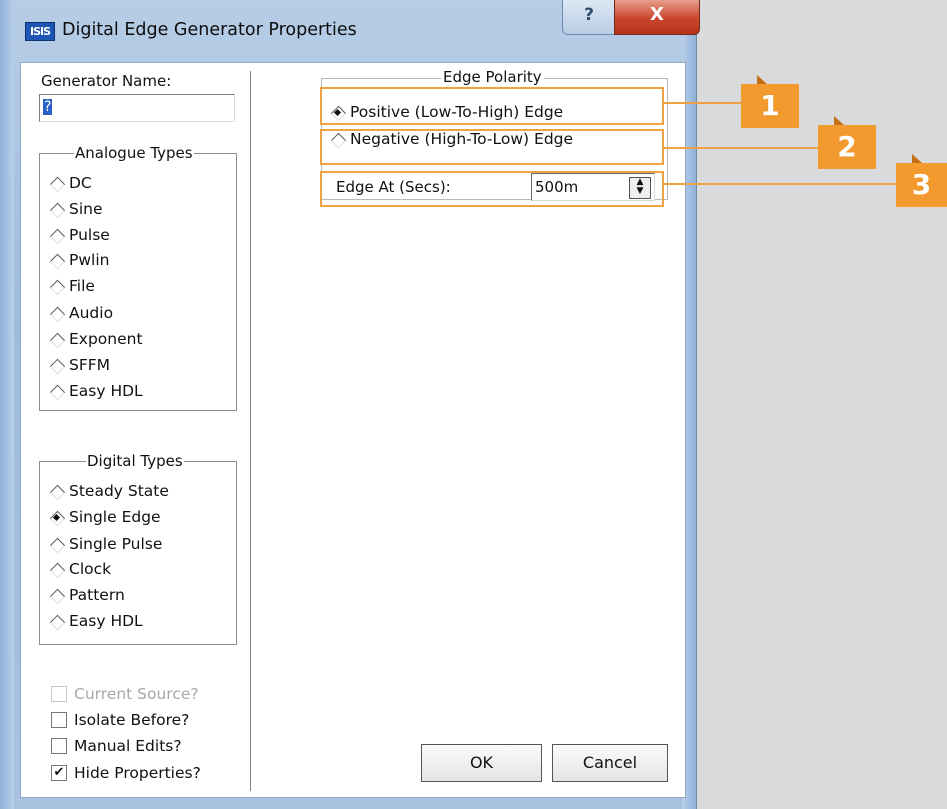  I want to click on checkbox-hide-properties: ✔ Hide Properties?, so click(126, 773).